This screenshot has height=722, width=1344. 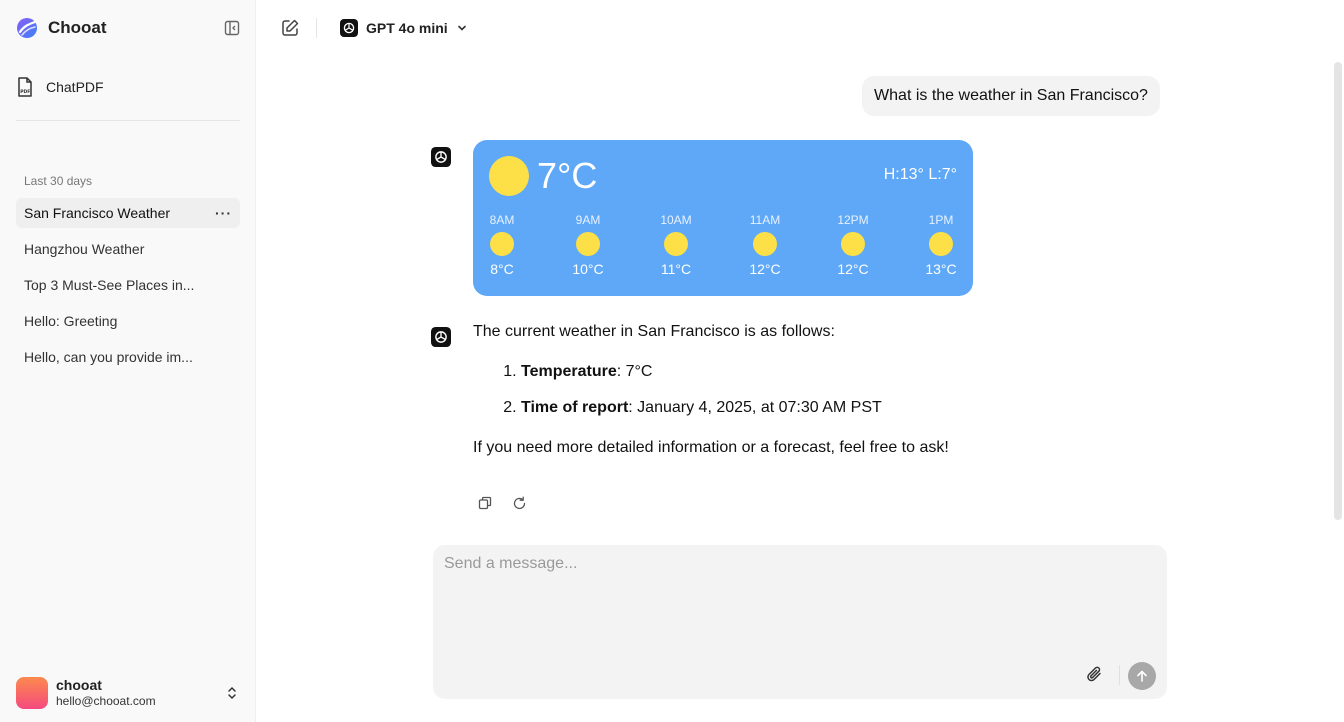 I want to click on top-bar: GPT 4o mini, so click(x=800, y=28).